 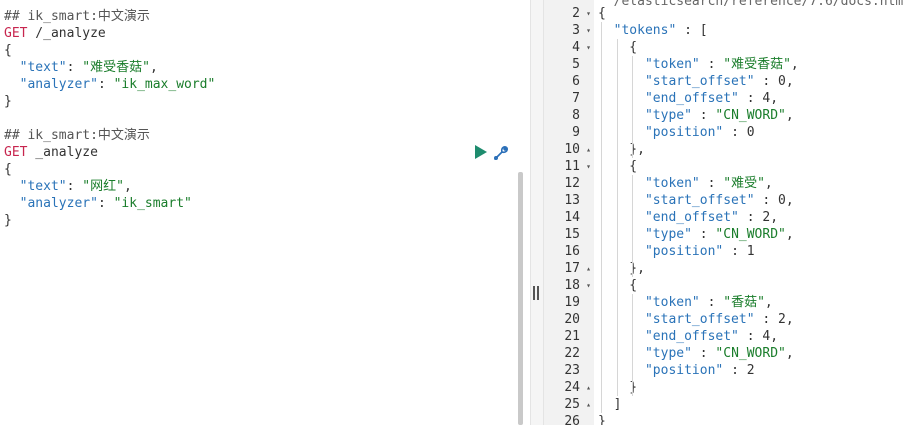 I want to click on response-line: {, so click(x=602, y=13).